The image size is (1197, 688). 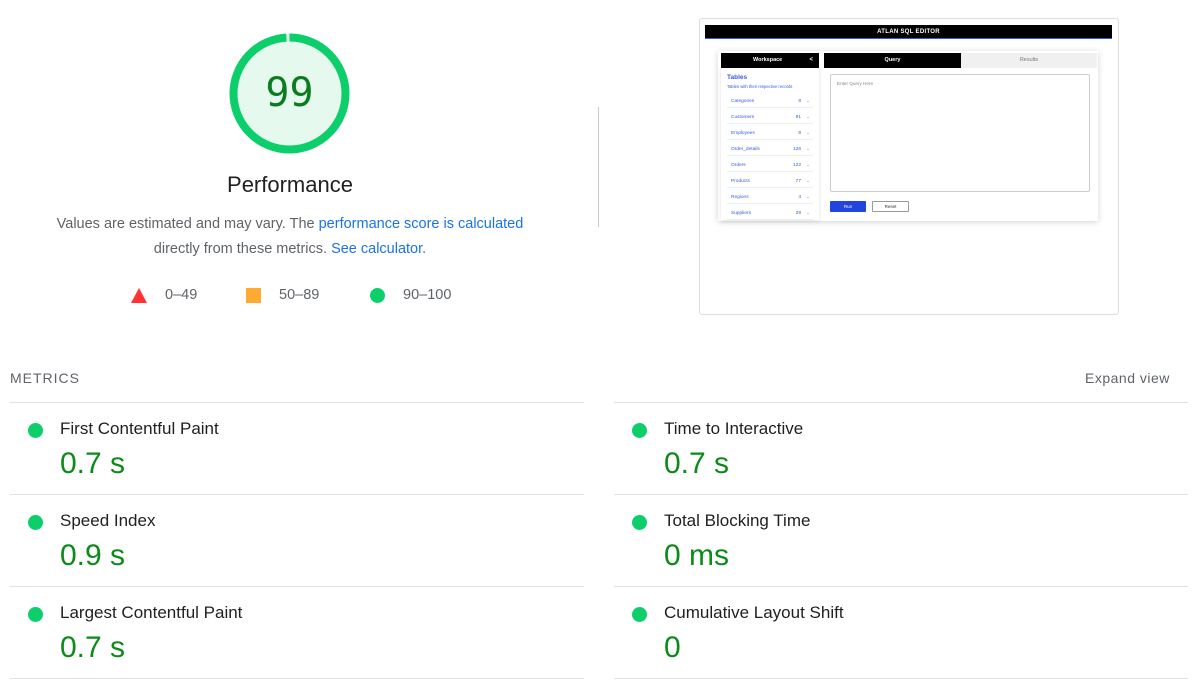 What do you see at coordinates (139, 295) in the screenshot?
I see `triangle-icon` at bounding box center [139, 295].